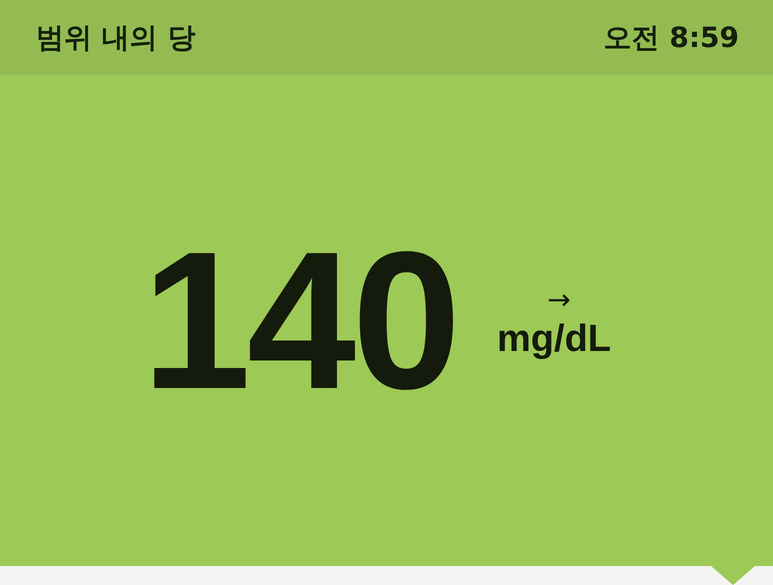  I want to click on status-title: 범위 내의 당, so click(116, 38).